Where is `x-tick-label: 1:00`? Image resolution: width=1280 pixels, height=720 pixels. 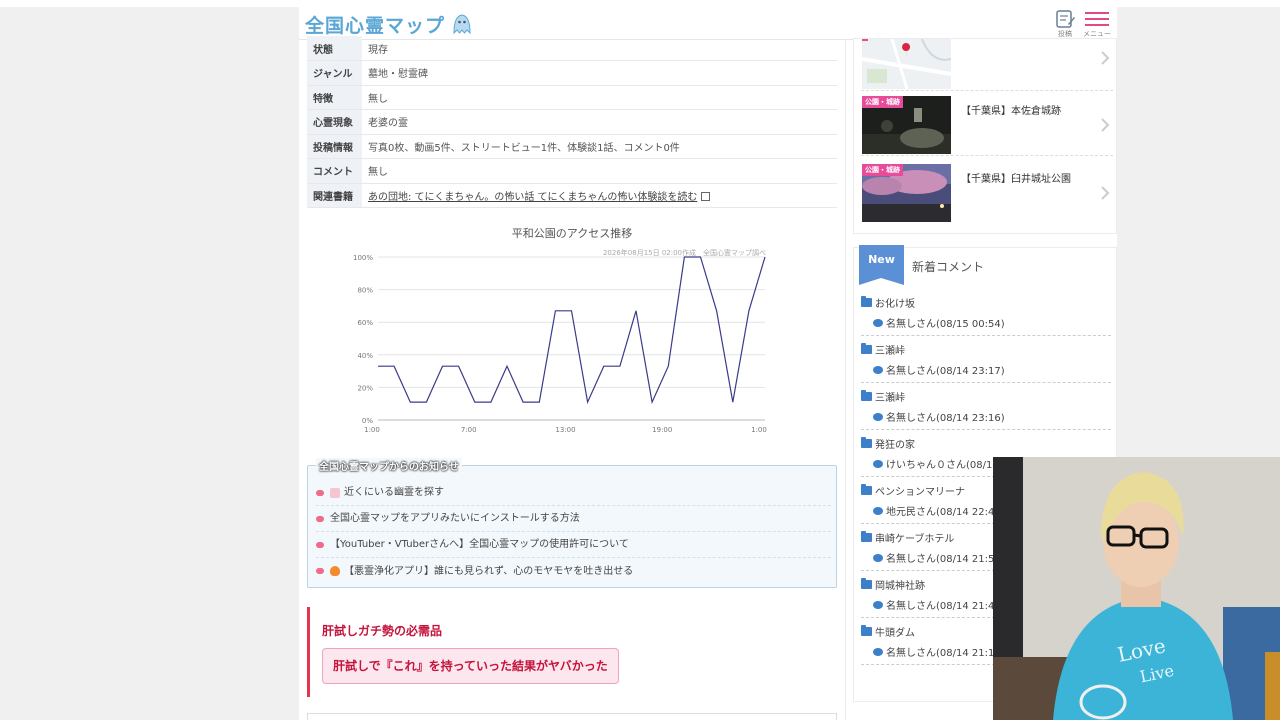 x-tick-label: 1:00 is located at coordinates (759, 430).